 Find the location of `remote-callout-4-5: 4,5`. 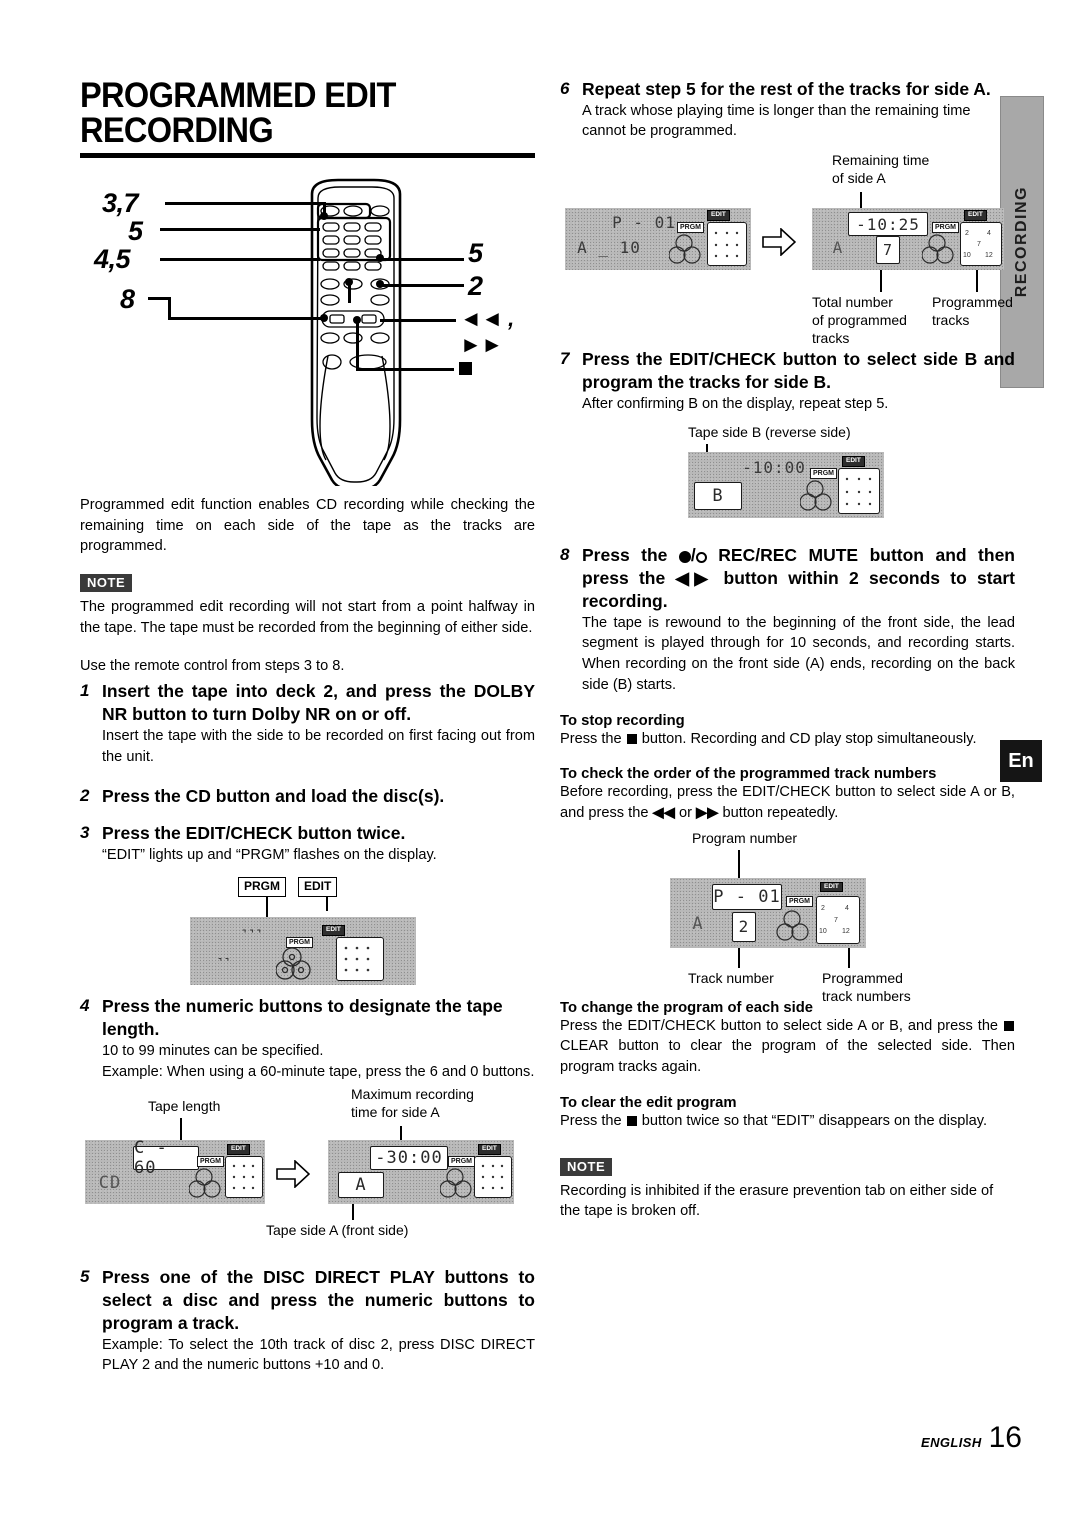

remote-callout-4-5: 4,5 is located at coordinates (112, 259).